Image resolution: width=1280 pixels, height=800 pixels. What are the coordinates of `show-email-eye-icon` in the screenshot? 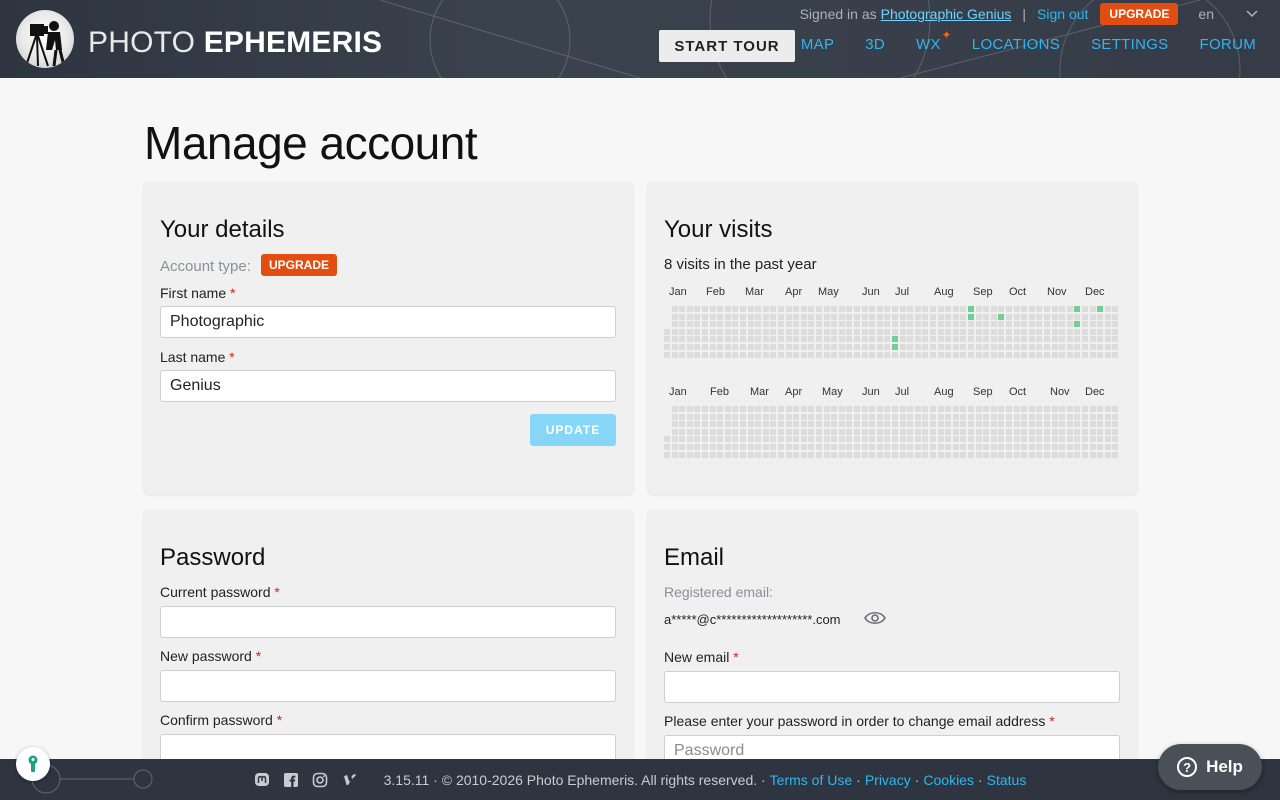 It's located at (875, 620).